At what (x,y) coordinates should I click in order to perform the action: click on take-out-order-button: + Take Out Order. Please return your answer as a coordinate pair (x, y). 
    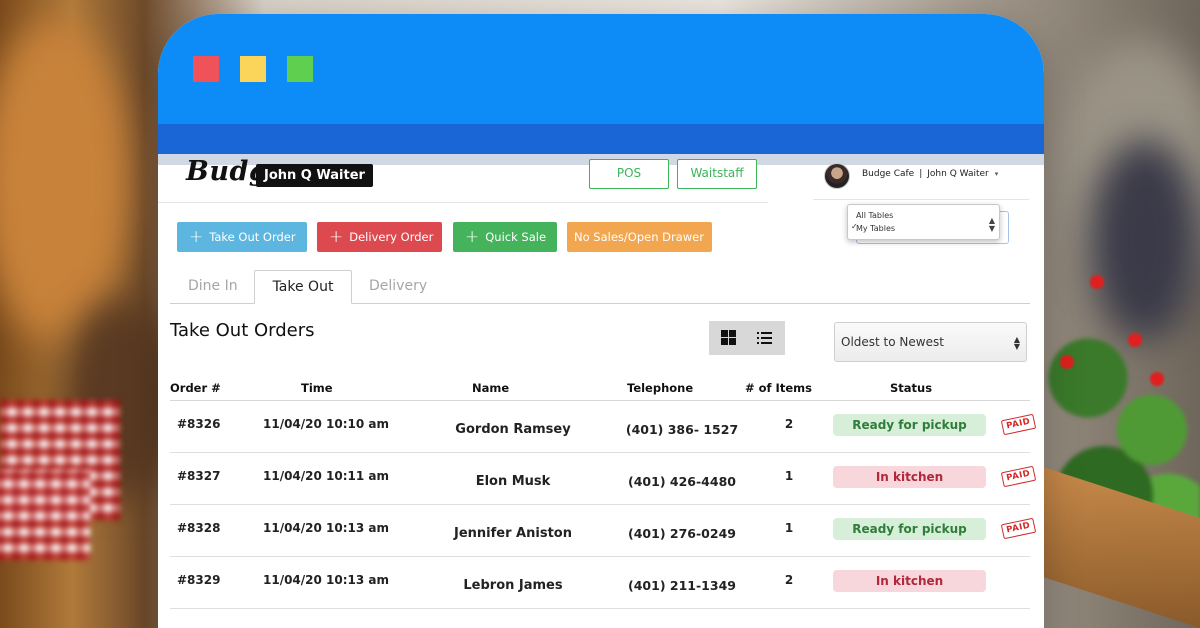
    Looking at the image, I should click on (242, 237).